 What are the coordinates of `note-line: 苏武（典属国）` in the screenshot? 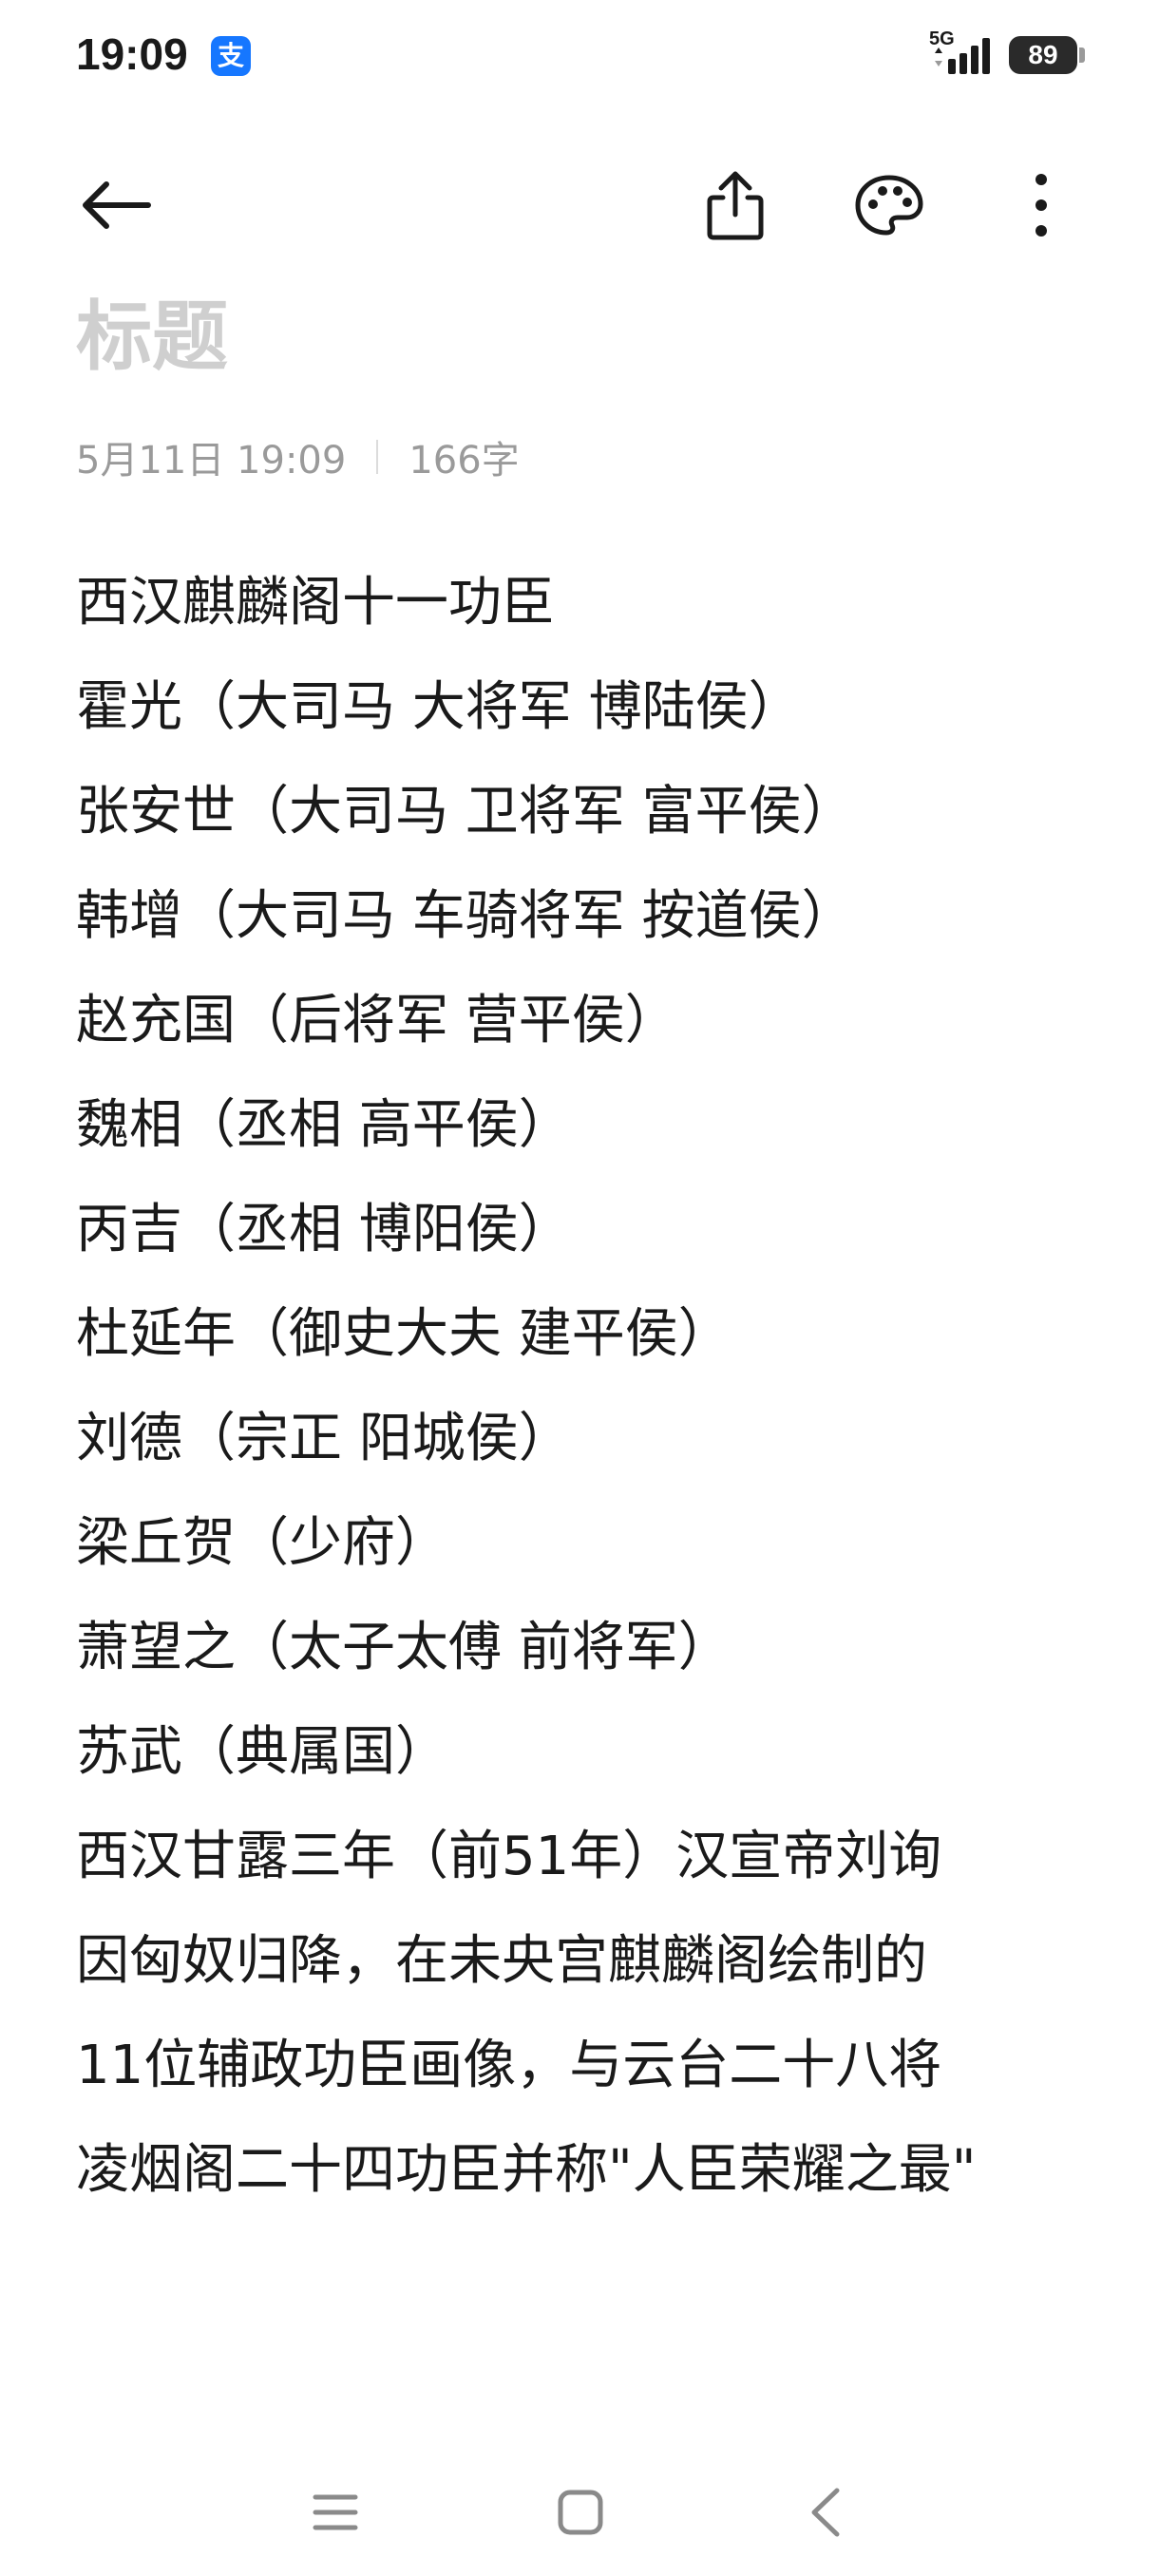 It's located at (262, 1752).